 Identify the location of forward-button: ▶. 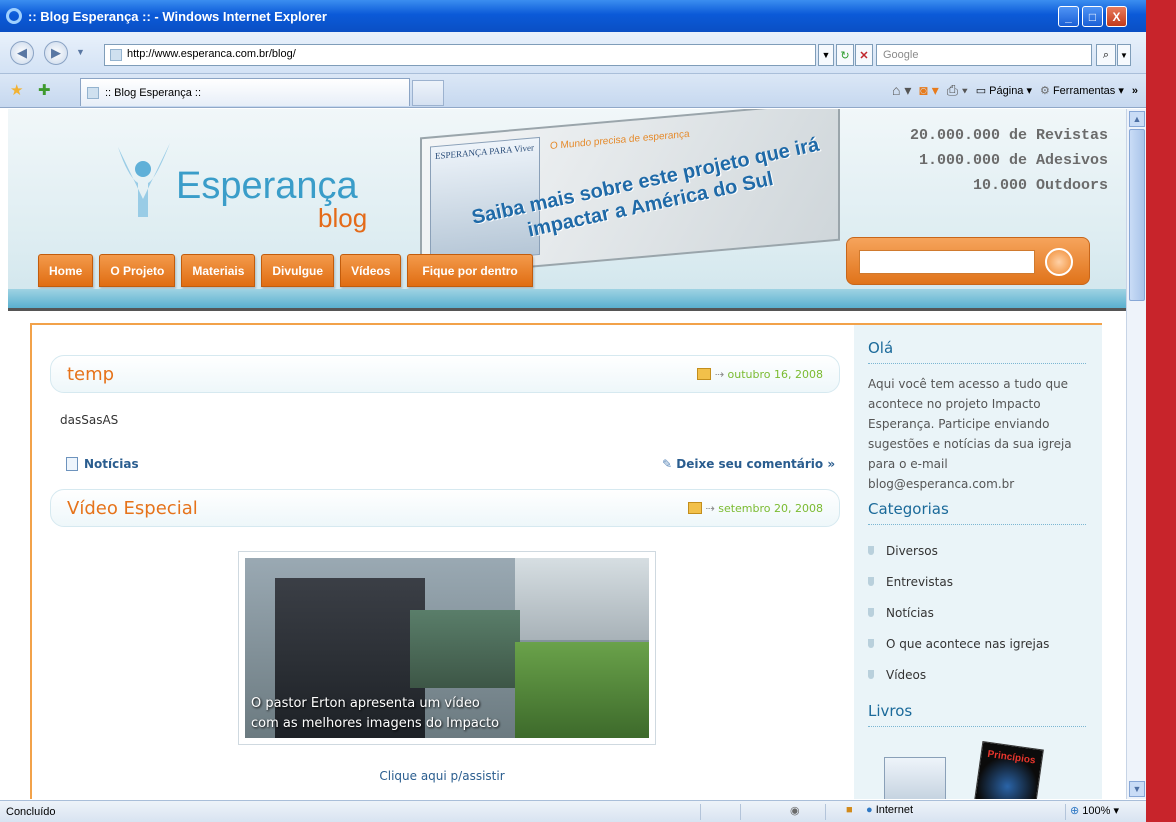
(56, 53).